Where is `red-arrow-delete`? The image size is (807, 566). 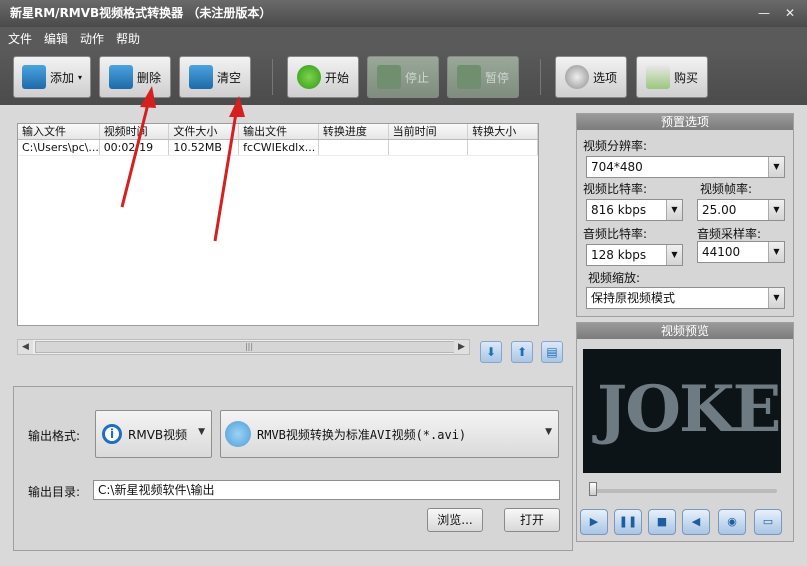
red-arrow-delete is located at coordinates (138, 147).